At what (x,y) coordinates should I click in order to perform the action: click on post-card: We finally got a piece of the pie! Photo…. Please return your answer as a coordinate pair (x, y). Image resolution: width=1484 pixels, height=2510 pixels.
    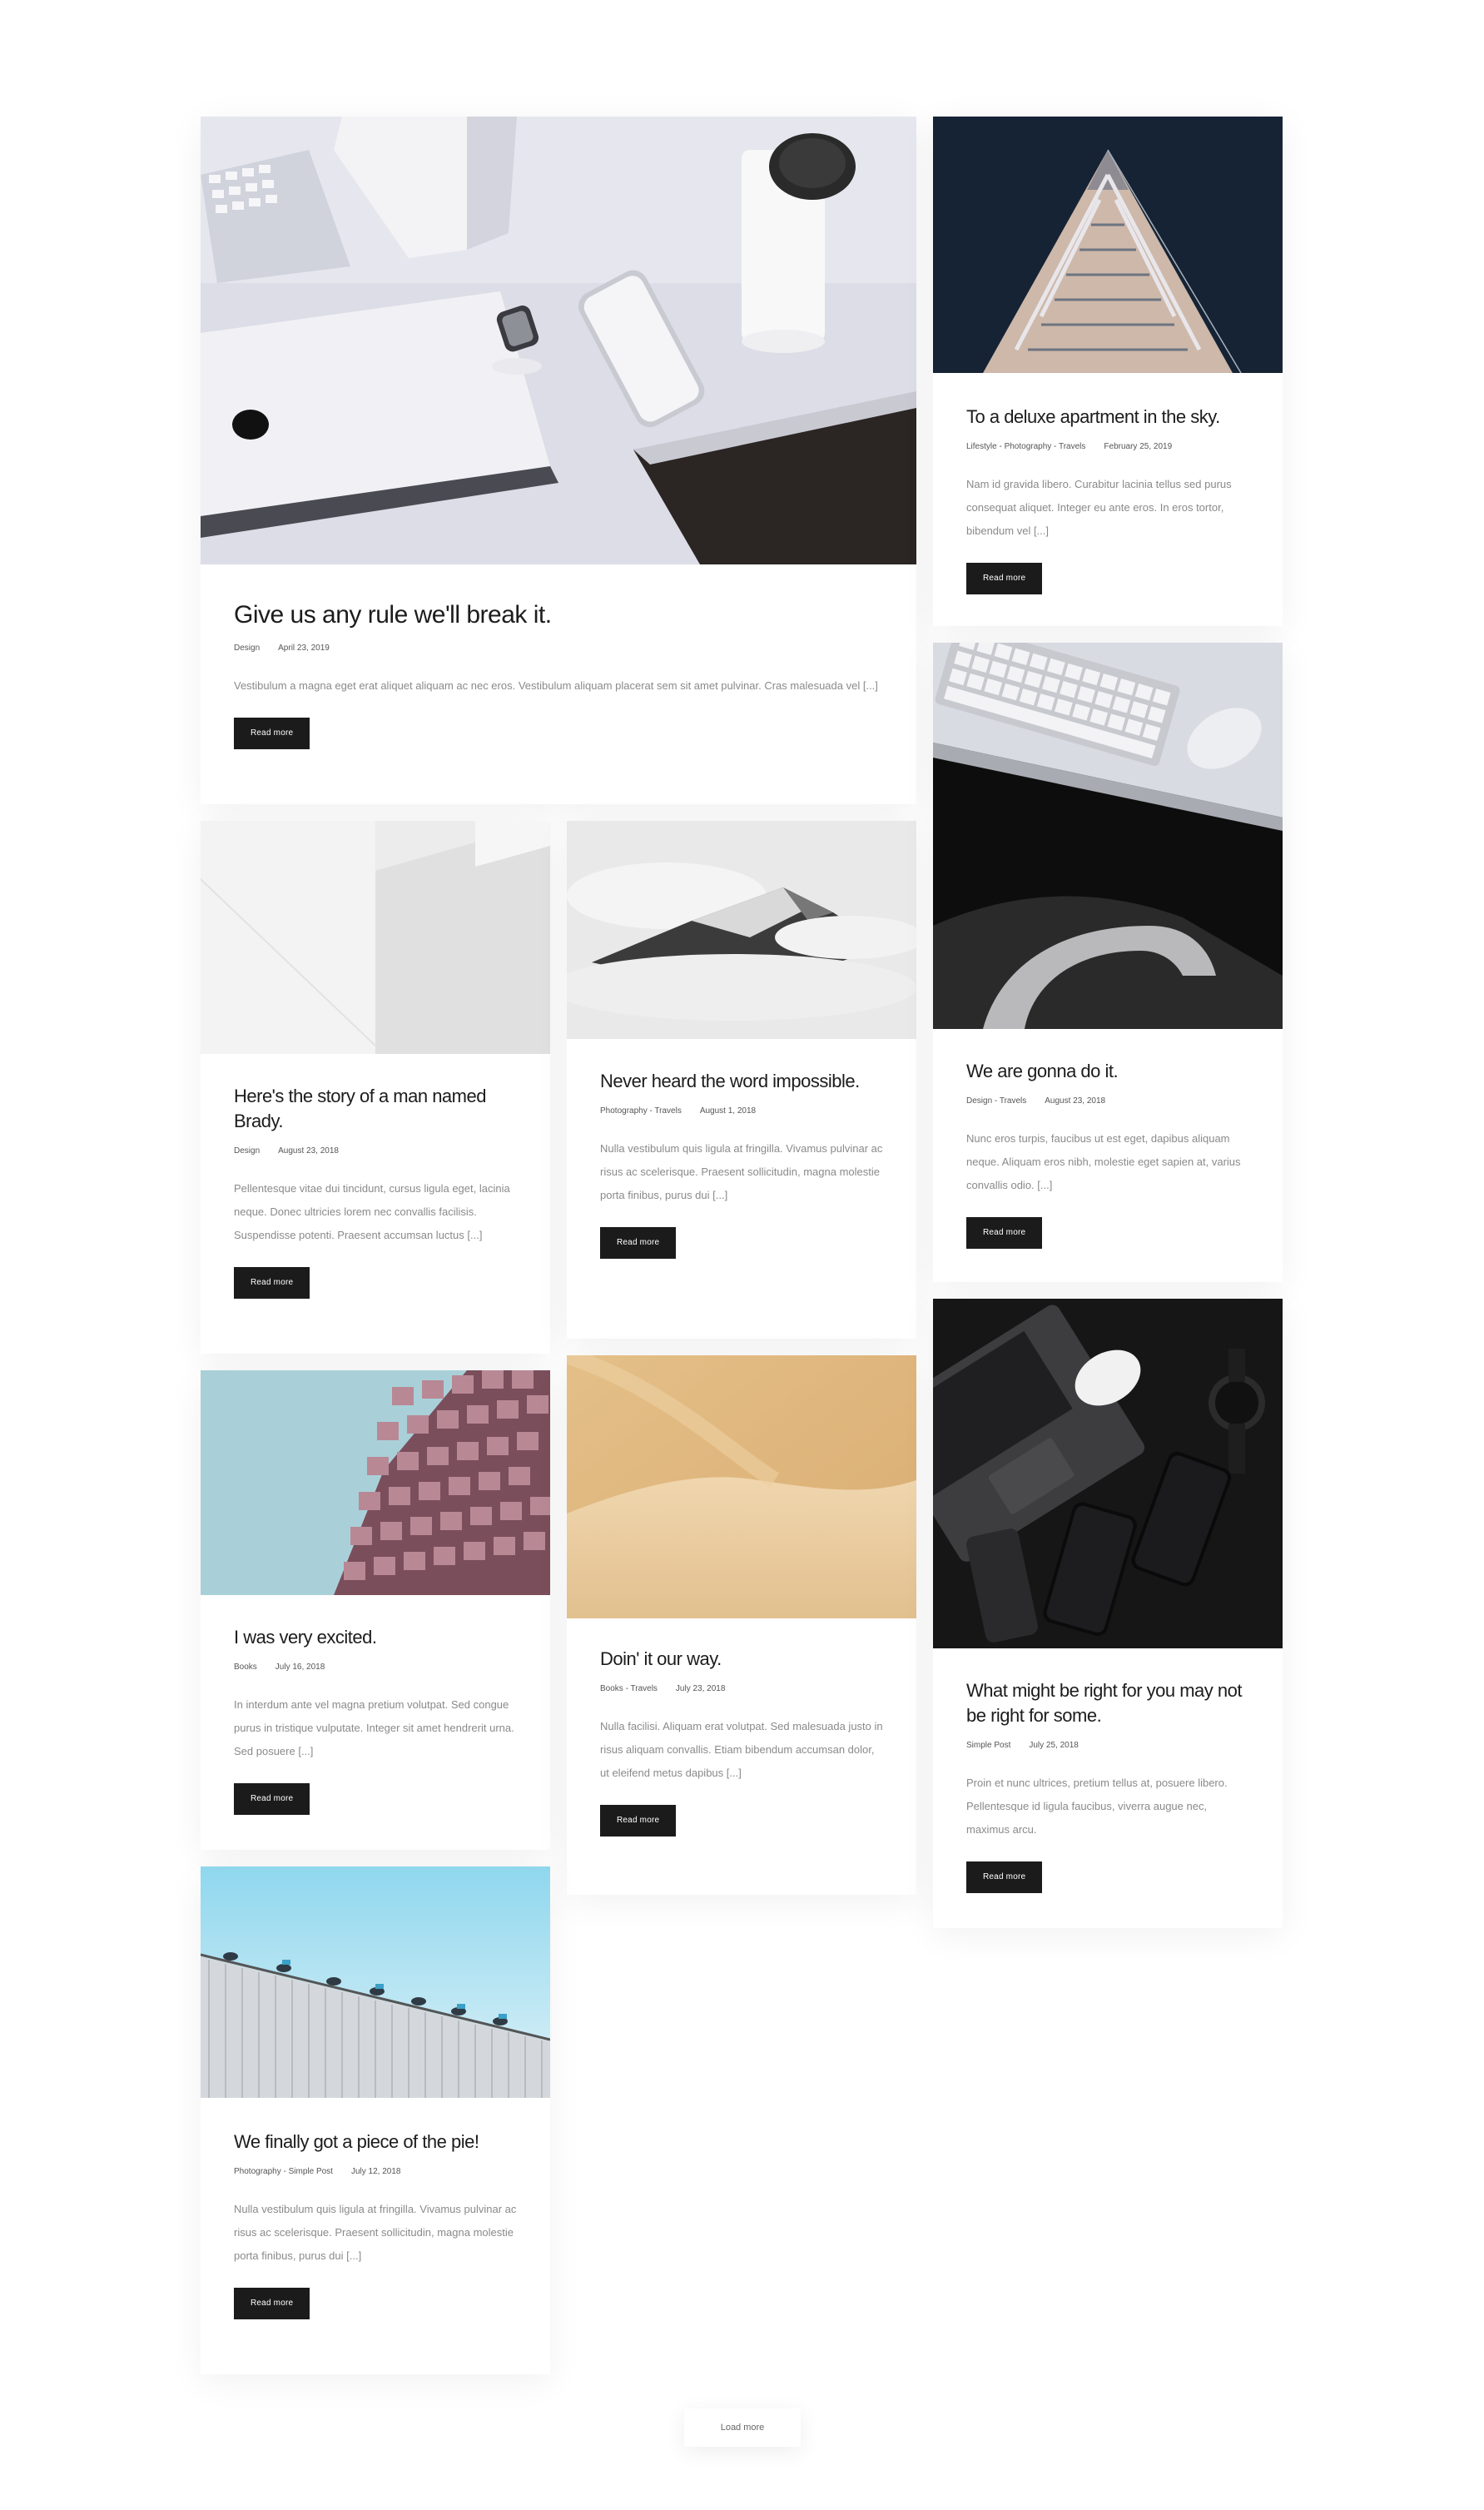
    Looking at the image, I should click on (375, 2120).